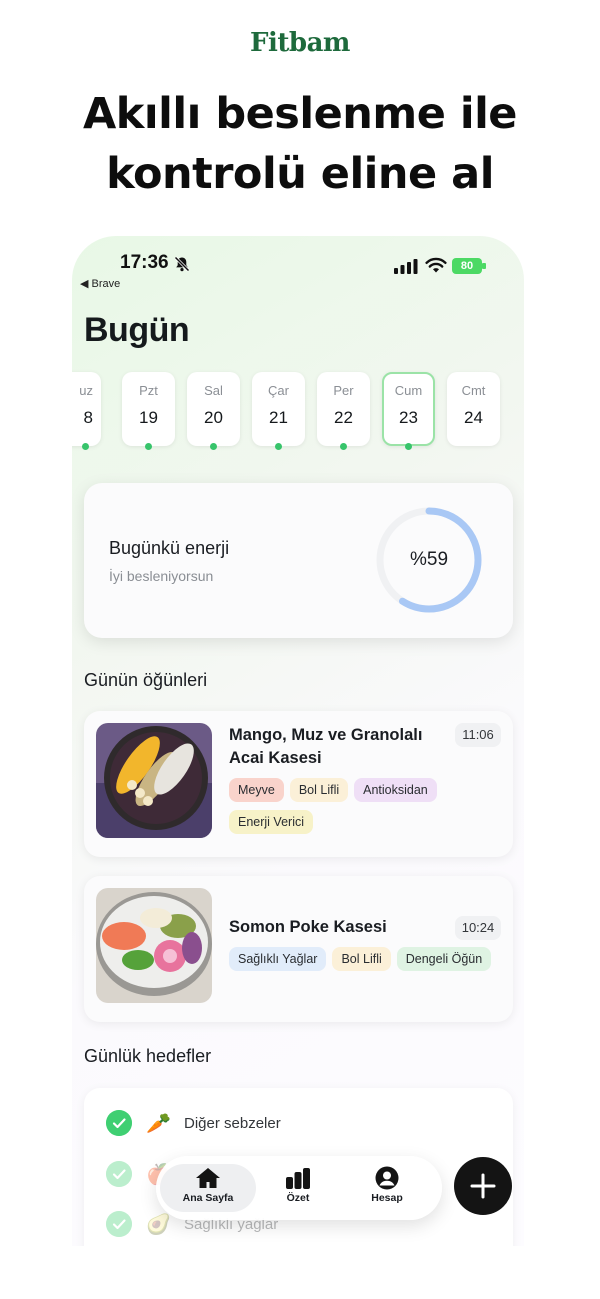 The height and width of the screenshot is (1299, 600). What do you see at coordinates (298, 560) in the screenshot?
I see `energy-card: Bugünkü enerji İyi besleniyorsun %59` at bounding box center [298, 560].